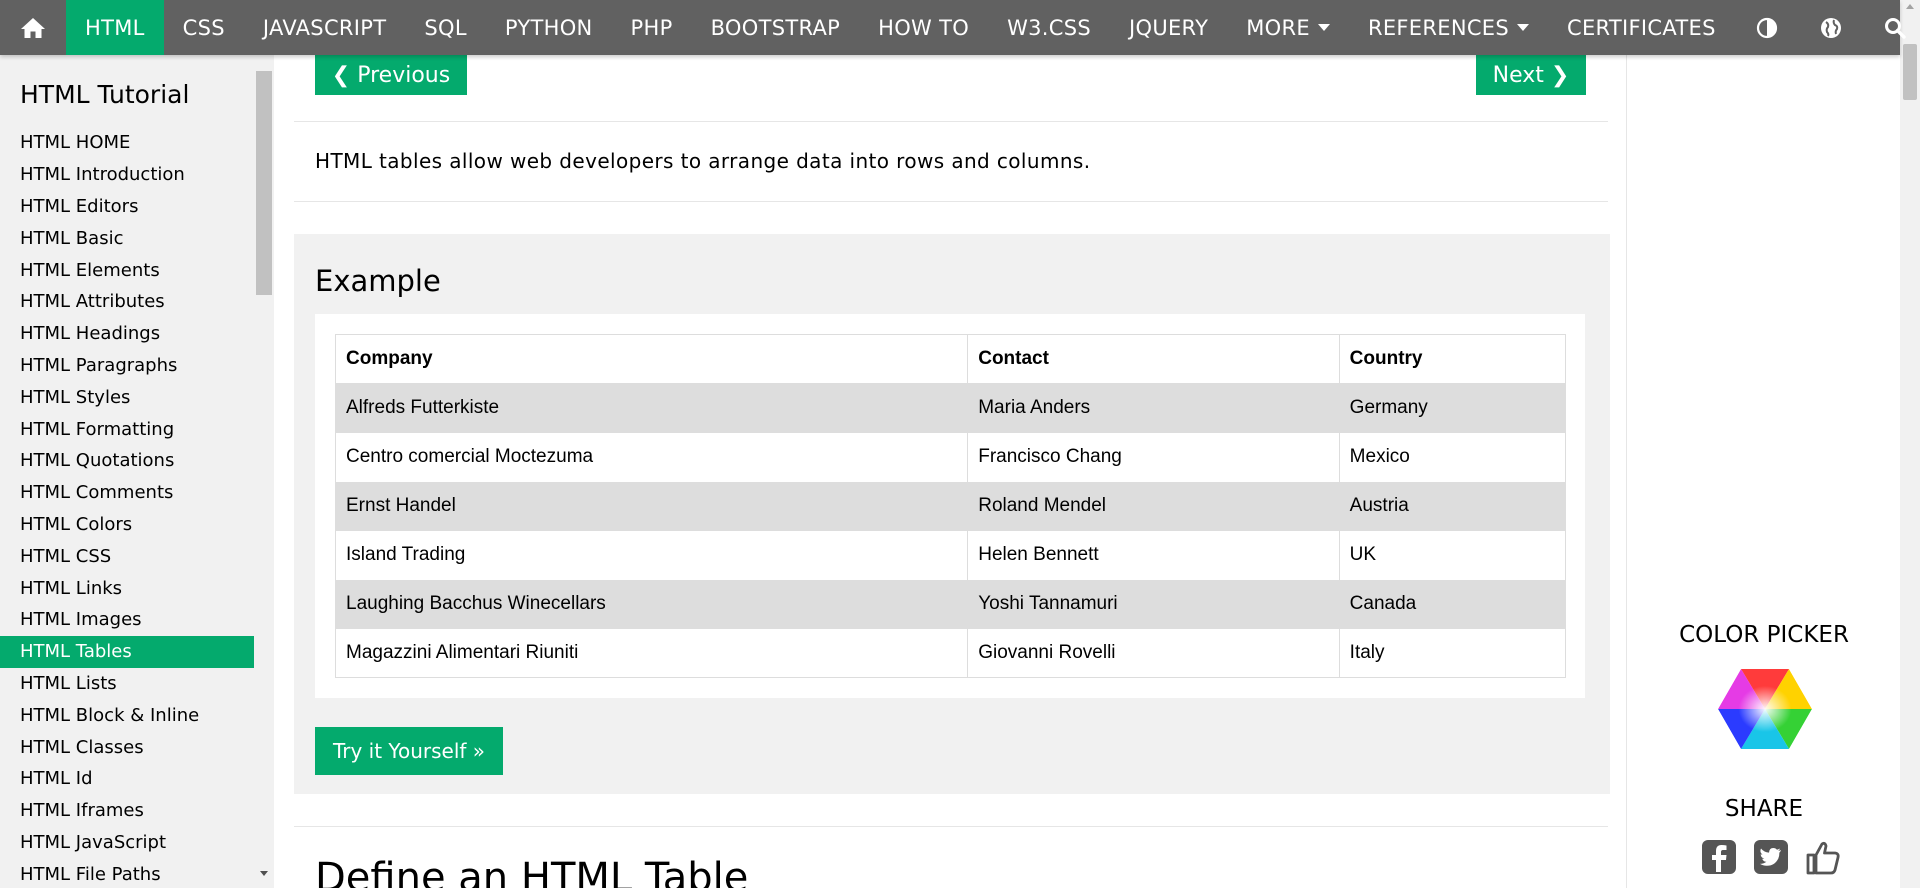 Image resolution: width=1920 pixels, height=888 pixels. What do you see at coordinates (923, 27) in the screenshot?
I see `nav-item-how-to: HOW TO` at bounding box center [923, 27].